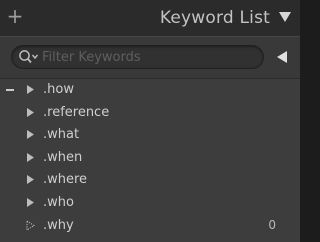 Image resolution: width=320 pixels, height=242 pixels. What do you see at coordinates (150, 226) in the screenshot?
I see `keyword-row-why: .why 0` at bounding box center [150, 226].